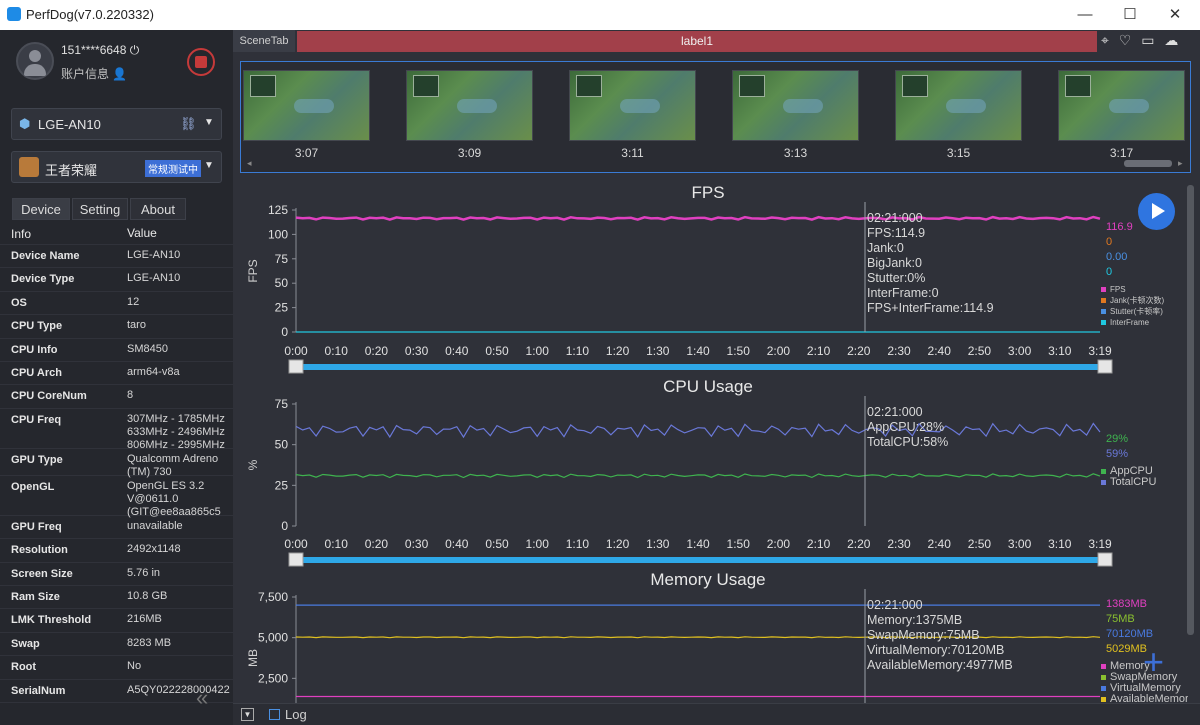  I want to click on info-value: 8, so click(130, 395).